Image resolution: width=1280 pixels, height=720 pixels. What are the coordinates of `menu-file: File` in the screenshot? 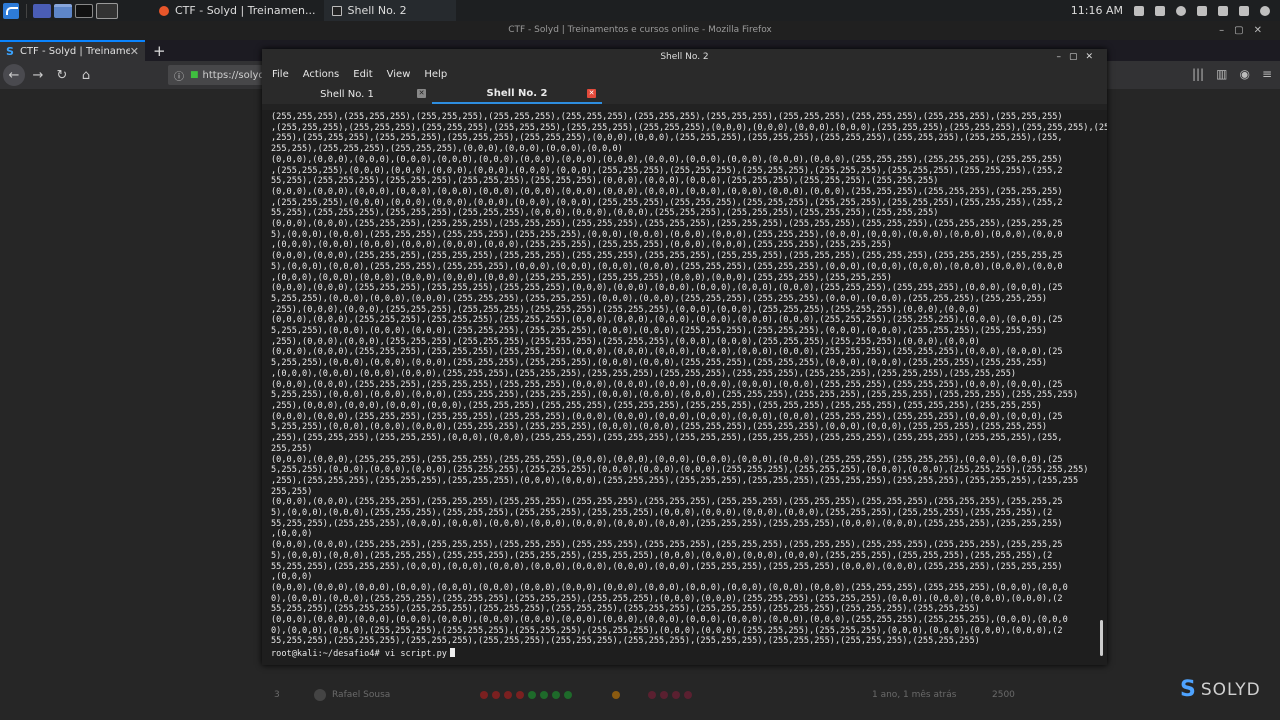 It's located at (280, 74).